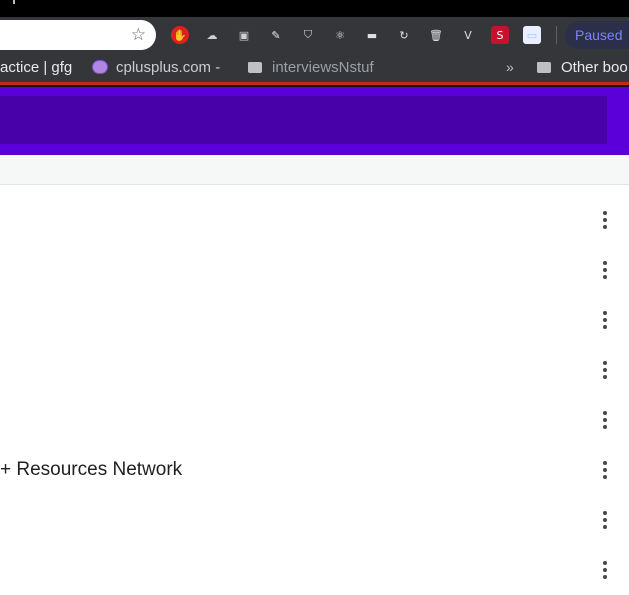  Describe the element at coordinates (500, 35) in the screenshot. I see `s-extension-icon: S` at that location.